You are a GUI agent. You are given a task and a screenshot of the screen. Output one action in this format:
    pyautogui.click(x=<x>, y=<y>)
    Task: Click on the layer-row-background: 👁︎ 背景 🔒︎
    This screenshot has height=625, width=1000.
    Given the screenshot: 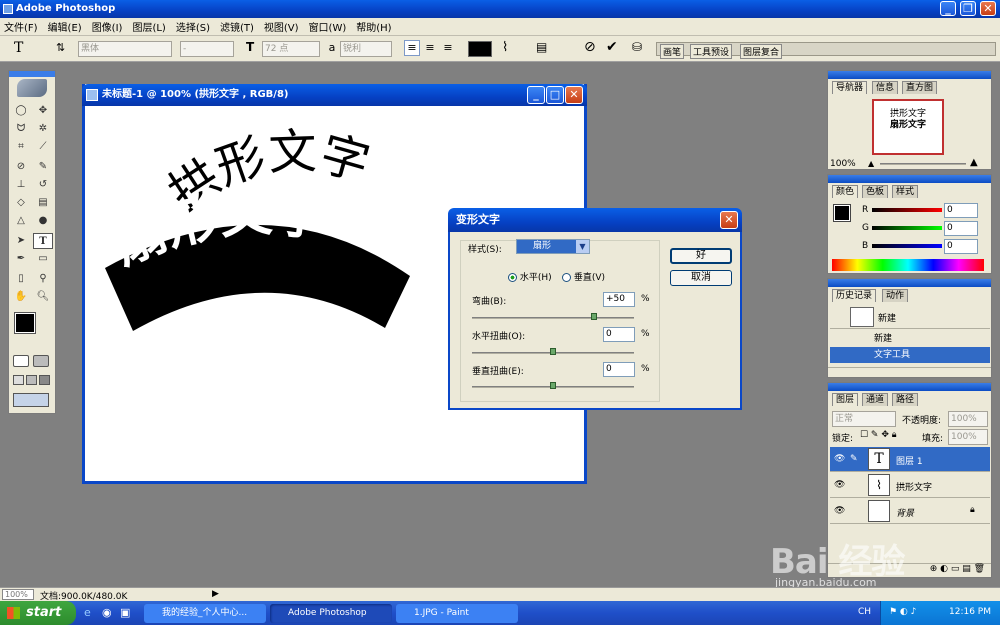 What is the action you would take?
    pyautogui.click(x=910, y=511)
    